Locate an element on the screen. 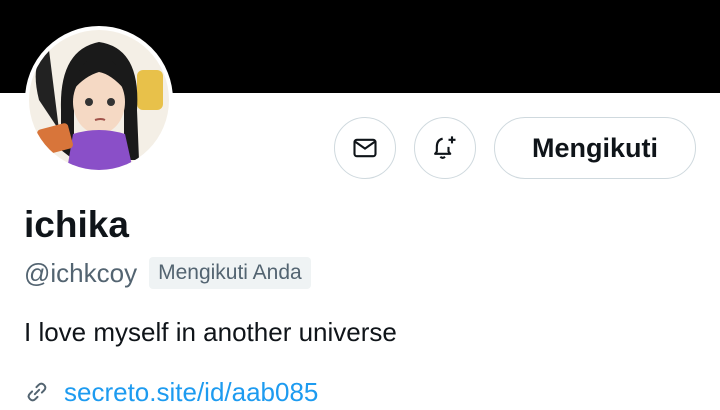 Image resolution: width=720 pixels, height=410 pixels. profile-avatar is located at coordinates (99, 100).